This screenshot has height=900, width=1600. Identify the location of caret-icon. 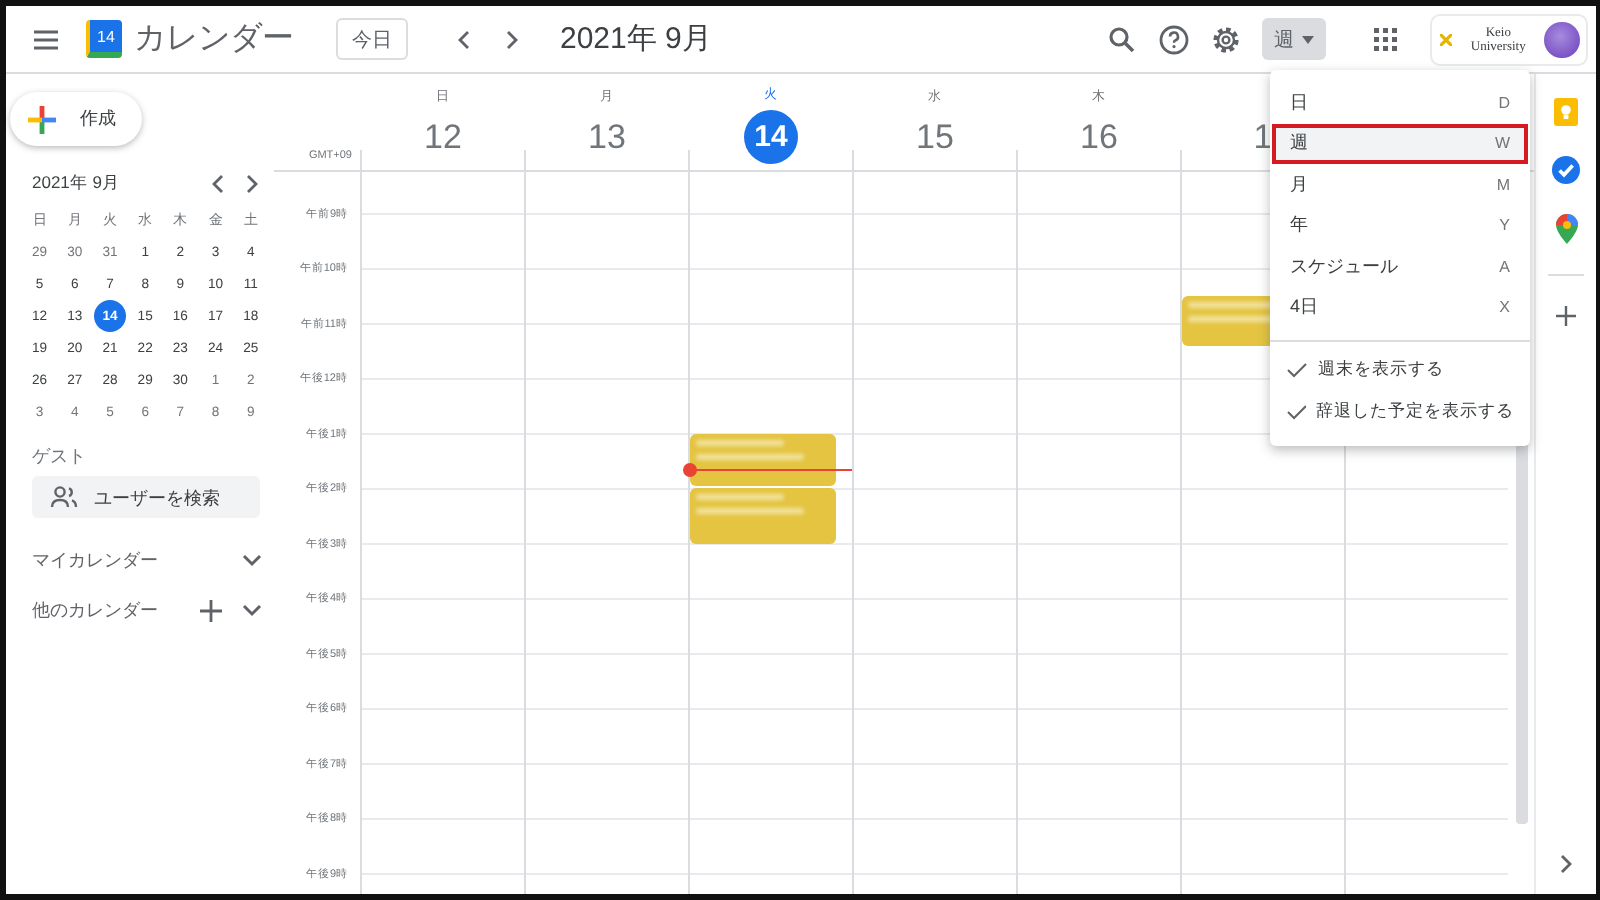
(1308, 39).